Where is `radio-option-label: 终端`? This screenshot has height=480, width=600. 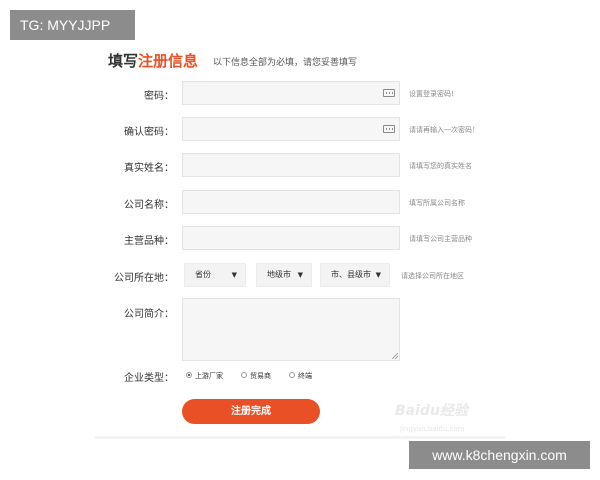
radio-option-label: 终端 is located at coordinates (305, 376).